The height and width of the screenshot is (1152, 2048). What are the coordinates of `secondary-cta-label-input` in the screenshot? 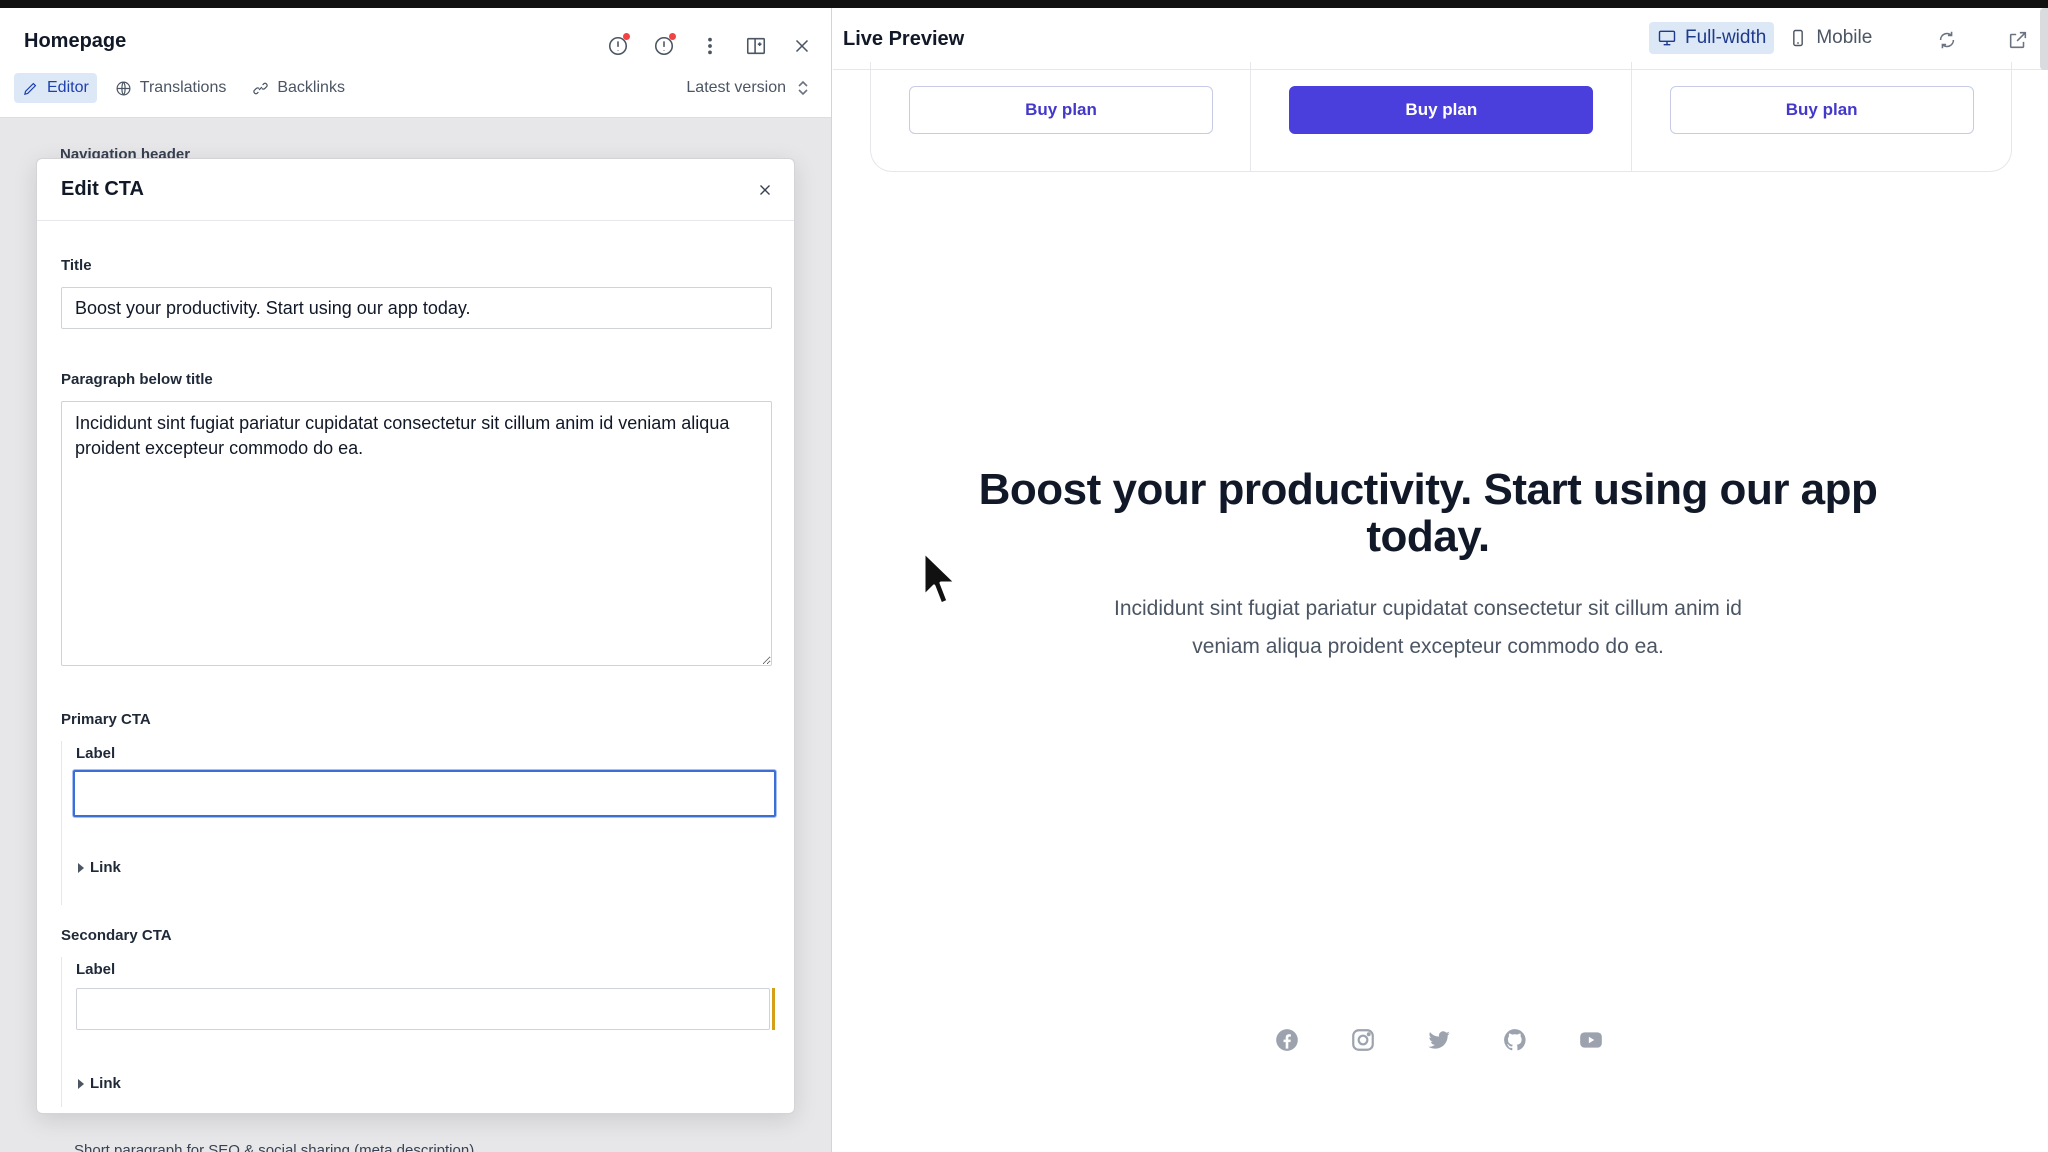 It's located at (423, 1009).